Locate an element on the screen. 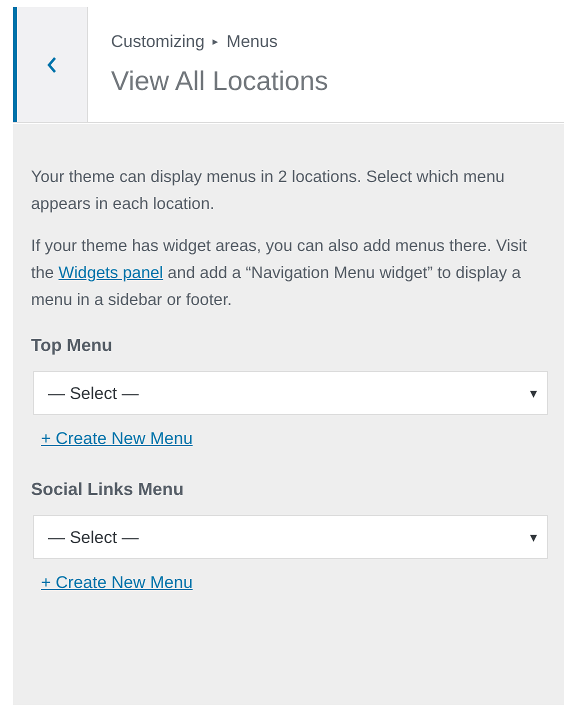 The image size is (564, 707). back-button is located at coordinates (50, 64).